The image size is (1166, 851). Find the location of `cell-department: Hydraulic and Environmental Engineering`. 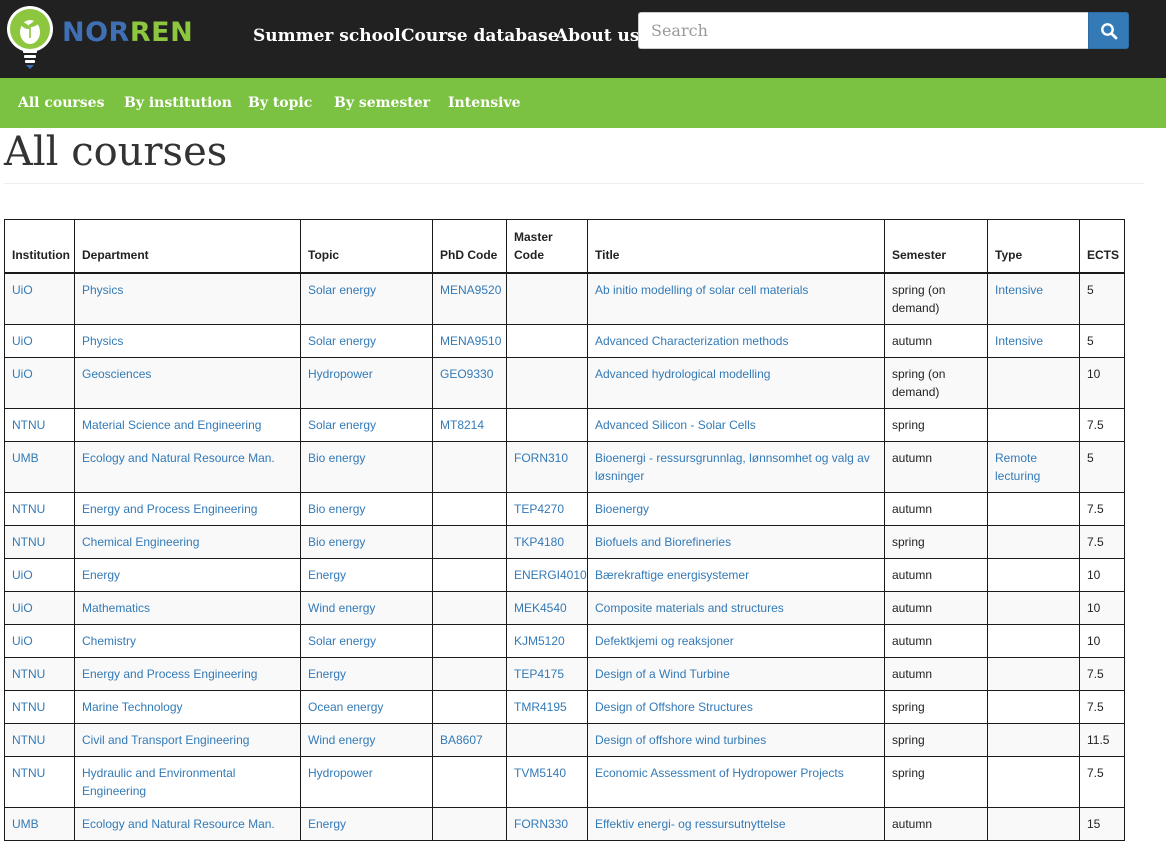

cell-department: Hydraulic and Environmental Engineering is located at coordinates (187, 781).